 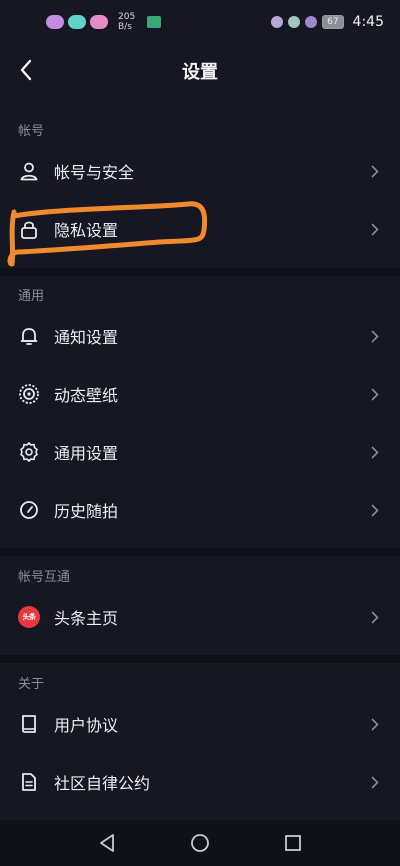 What do you see at coordinates (200, 452) in the screenshot?
I see `settings-item-general: 通用设置` at bounding box center [200, 452].